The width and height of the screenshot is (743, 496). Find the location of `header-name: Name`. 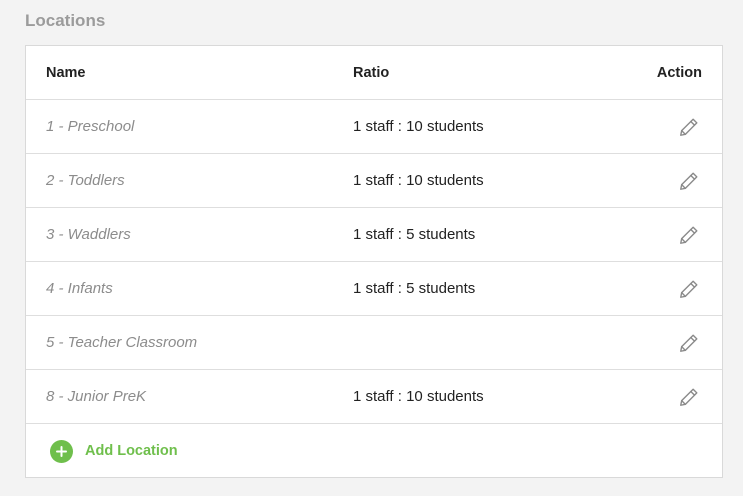

header-name: Name is located at coordinates (66, 72).